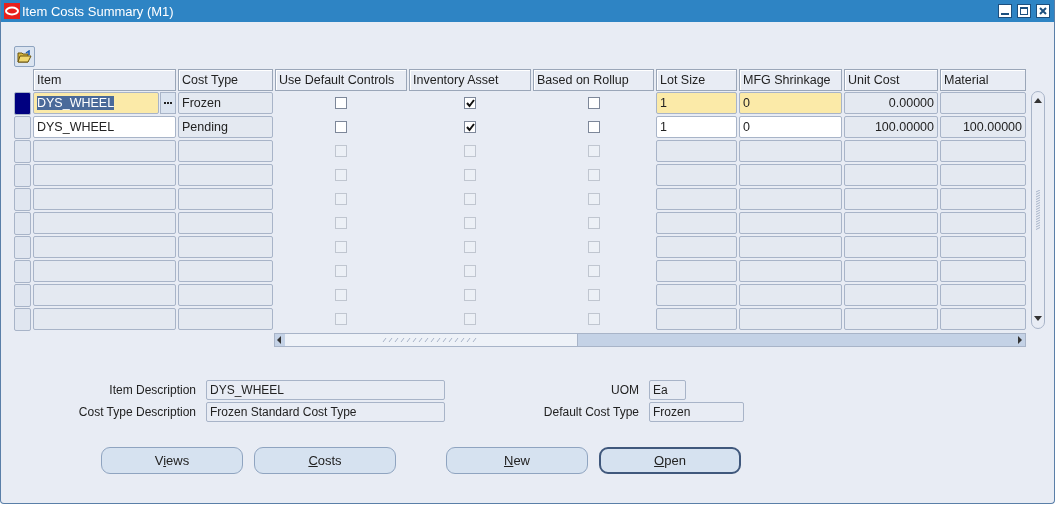 This screenshot has width=1057, height=508. I want to click on action-button: Open, so click(670, 460).